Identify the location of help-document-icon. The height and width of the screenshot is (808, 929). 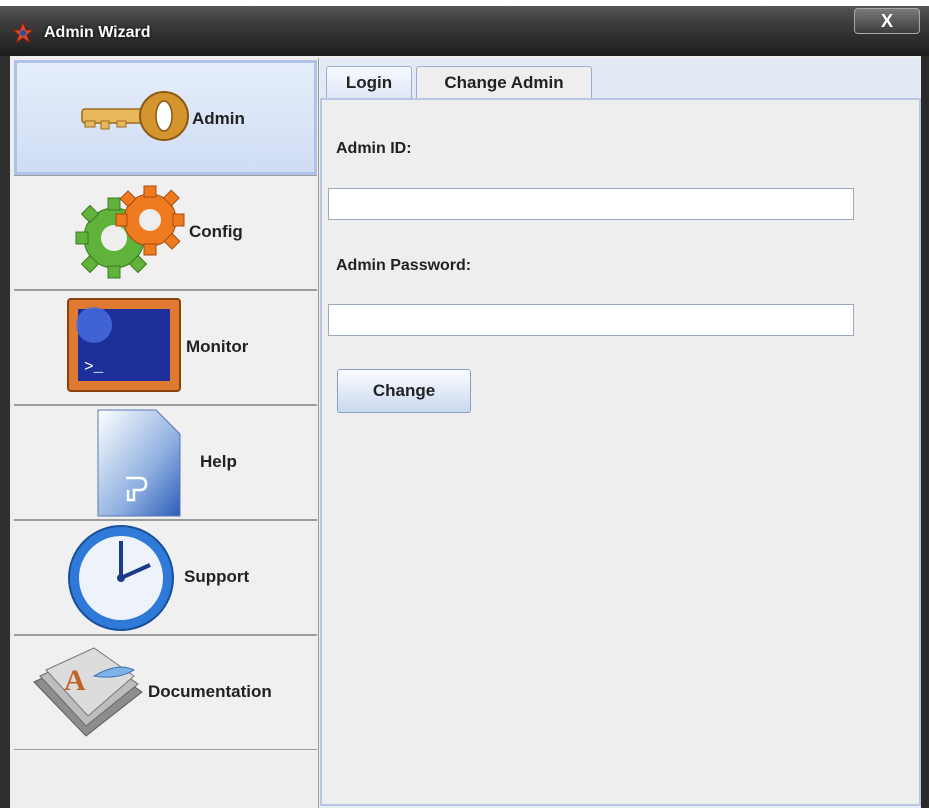
(139, 463).